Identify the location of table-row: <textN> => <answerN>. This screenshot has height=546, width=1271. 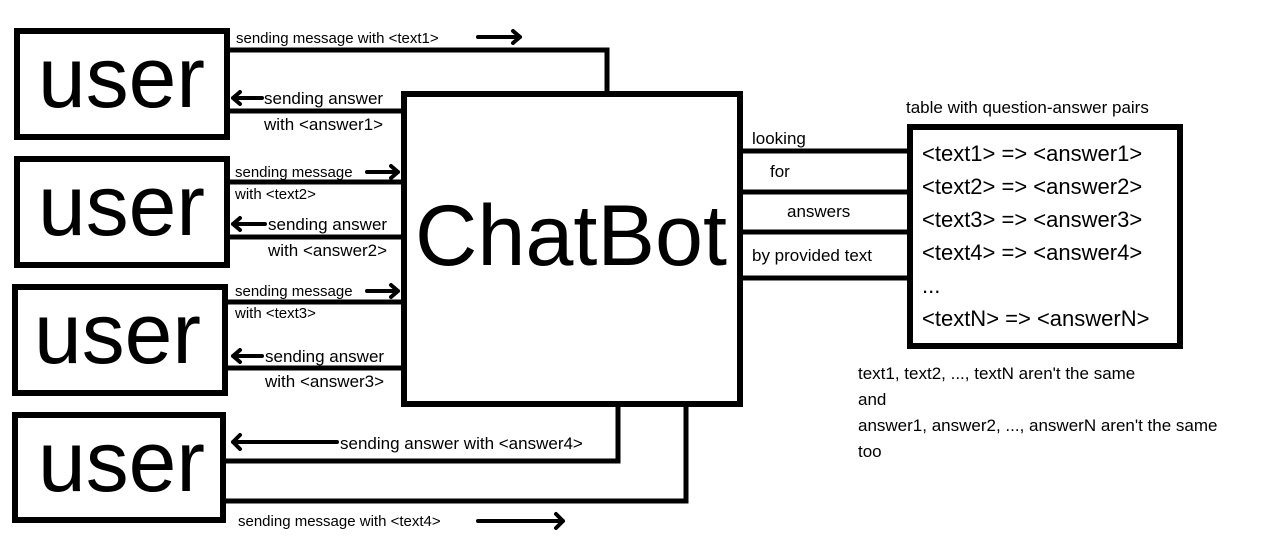
(1035, 318).